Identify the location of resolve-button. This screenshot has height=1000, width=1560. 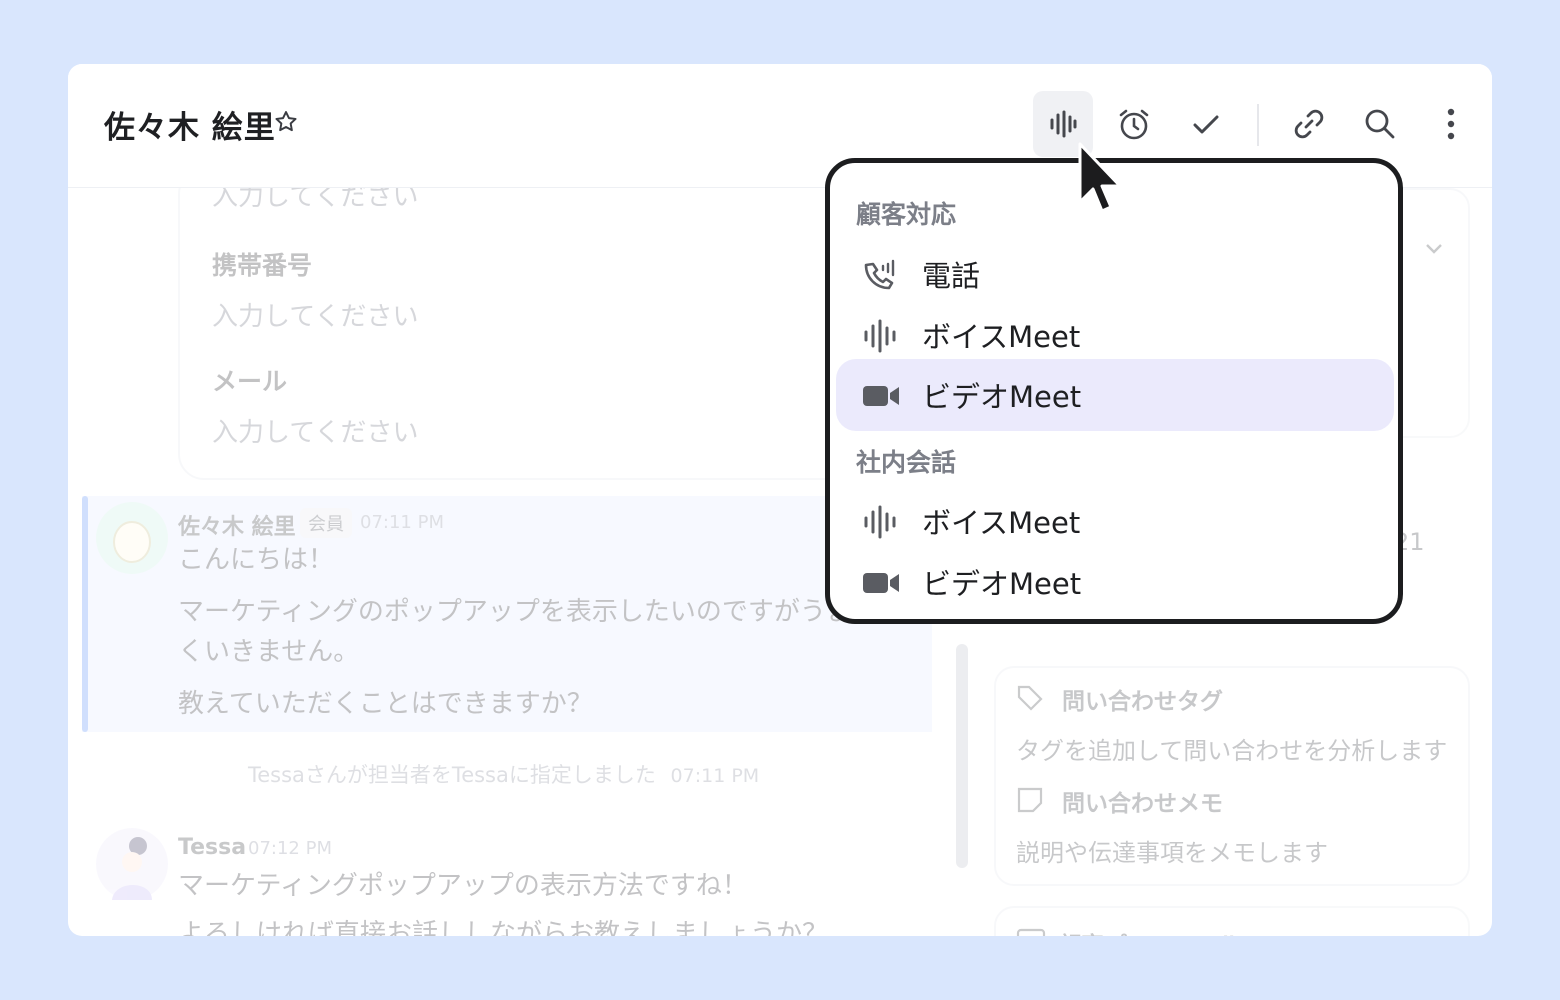
(1206, 124).